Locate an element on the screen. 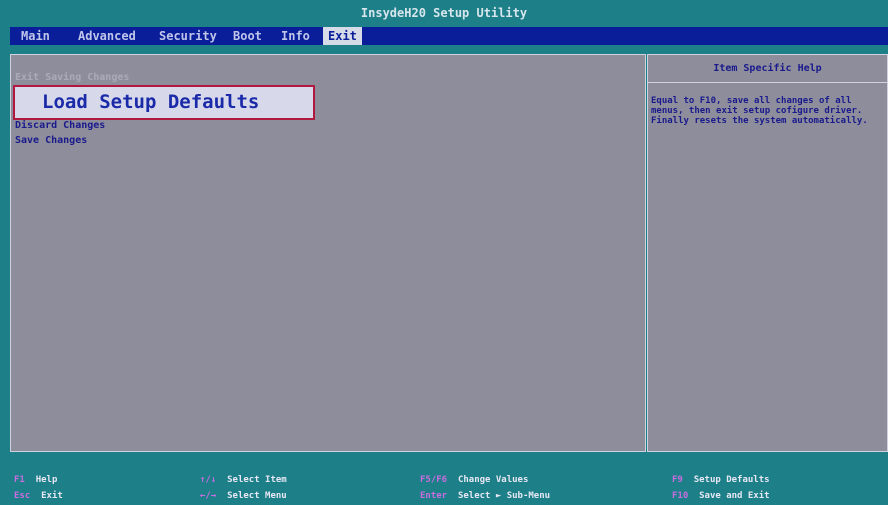  tab-security: Security is located at coordinates (188, 36).